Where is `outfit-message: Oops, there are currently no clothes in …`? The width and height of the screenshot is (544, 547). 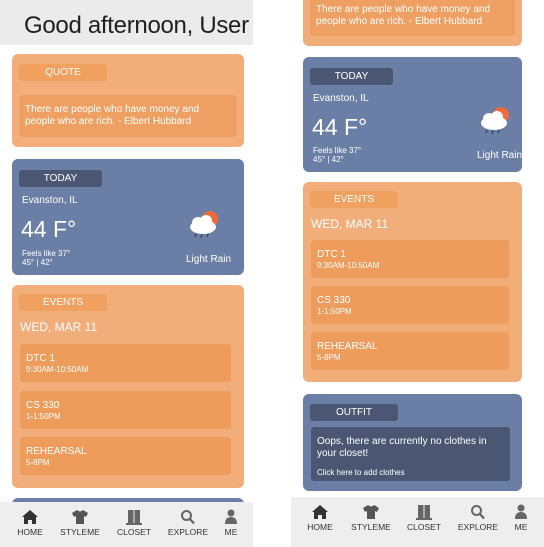 outfit-message: Oops, there are currently no clothes in … is located at coordinates (402, 447).